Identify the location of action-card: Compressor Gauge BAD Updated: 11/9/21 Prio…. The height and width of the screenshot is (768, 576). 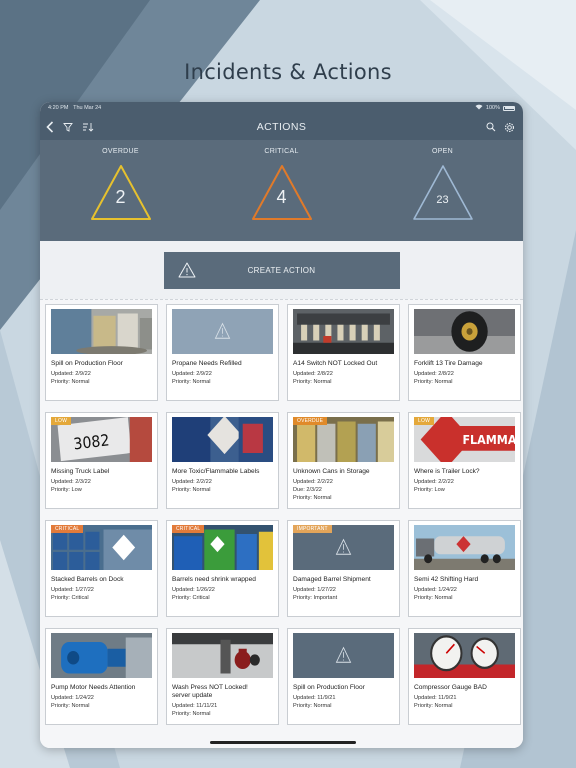
(464, 676).